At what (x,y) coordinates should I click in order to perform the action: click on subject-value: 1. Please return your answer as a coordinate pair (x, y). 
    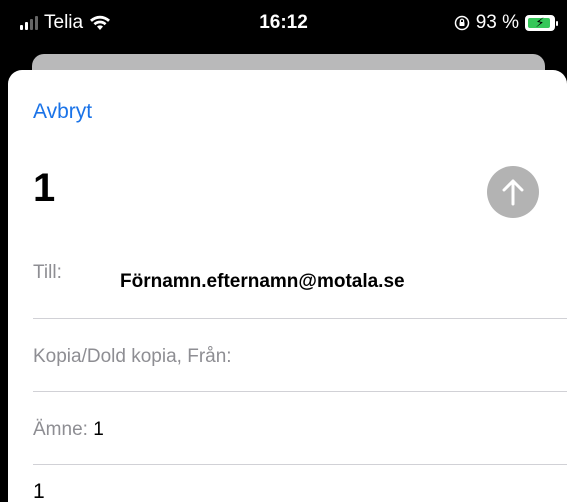
    Looking at the image, I should click on (98, 429).